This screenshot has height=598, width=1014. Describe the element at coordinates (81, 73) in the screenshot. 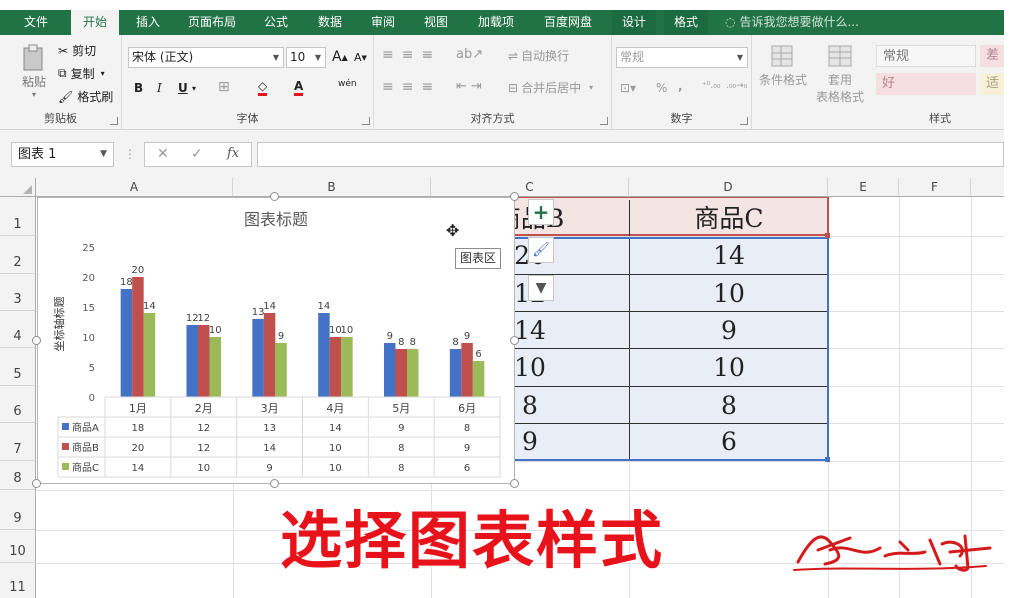

I see `copy-button: ⧉ 复制 ▾` at that location.